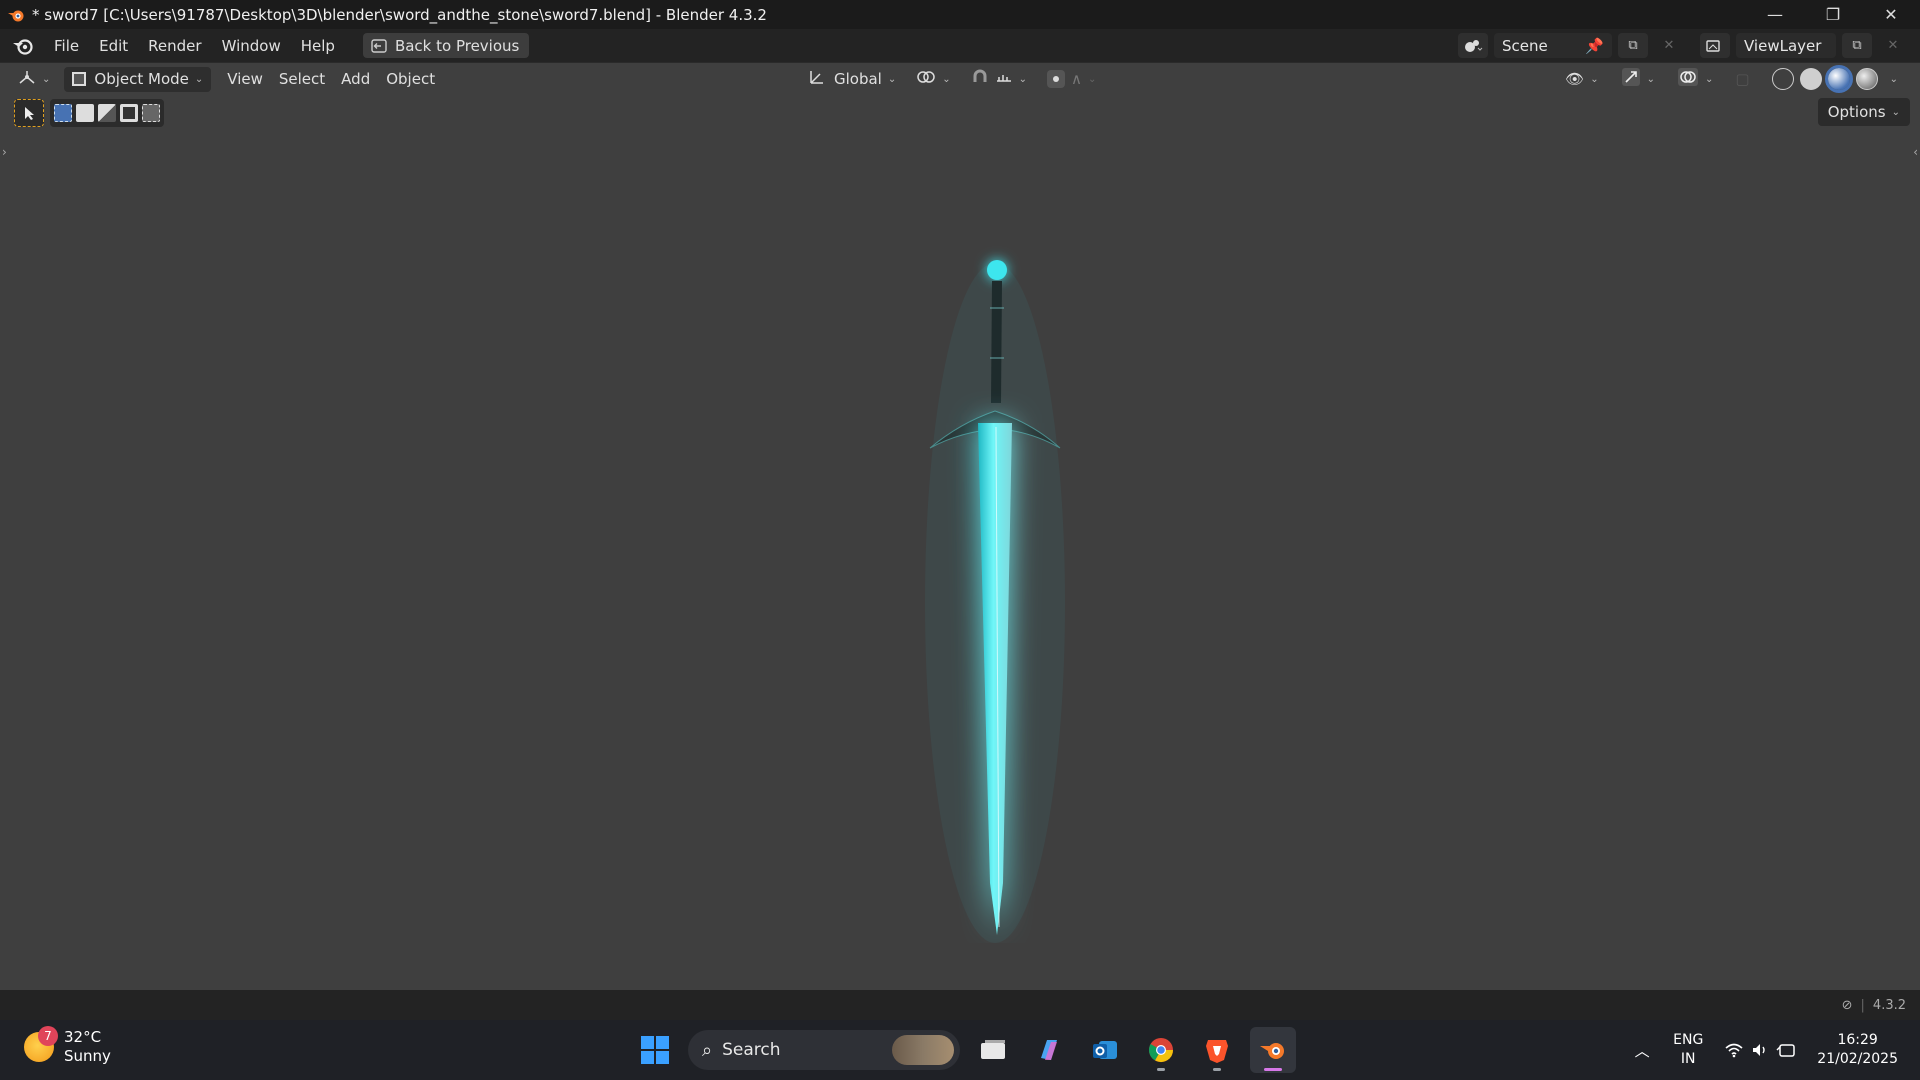 This screenshot has height=1080, width=1920. Describe the element at coordinates (1553, 45) in the screenshot. I see `scene-name-field: Scene 📌` at that location.